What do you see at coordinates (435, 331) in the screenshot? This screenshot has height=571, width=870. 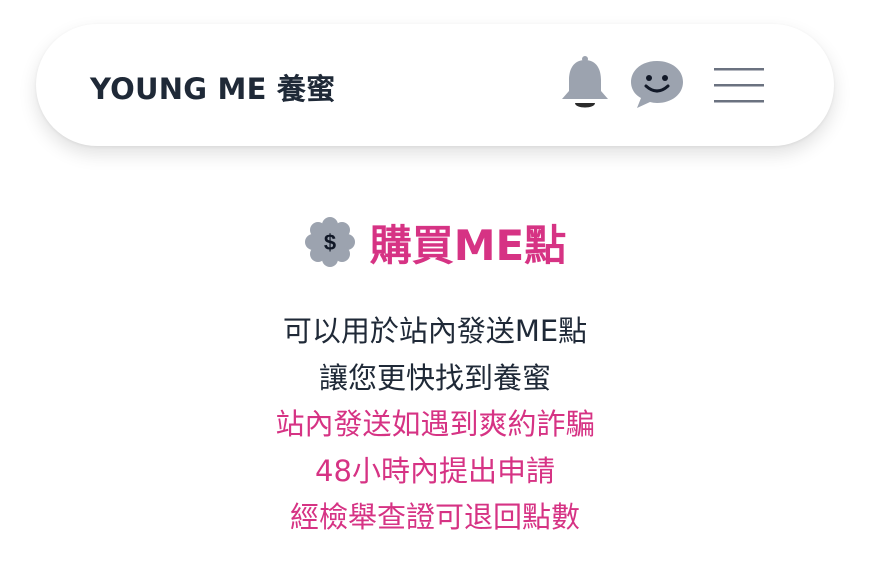 I see `description-line: 可以用於站內發送ME點` at bounding box center [435, 331].